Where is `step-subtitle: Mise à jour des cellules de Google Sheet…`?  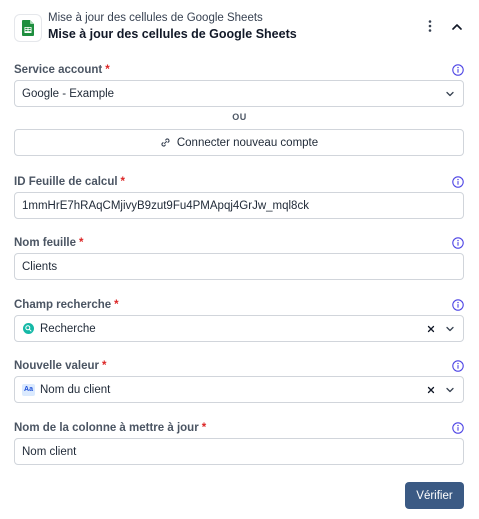
step-subtitle: Mise à jour des cellules de Google Sheet… is located at coordinates (155, 18).